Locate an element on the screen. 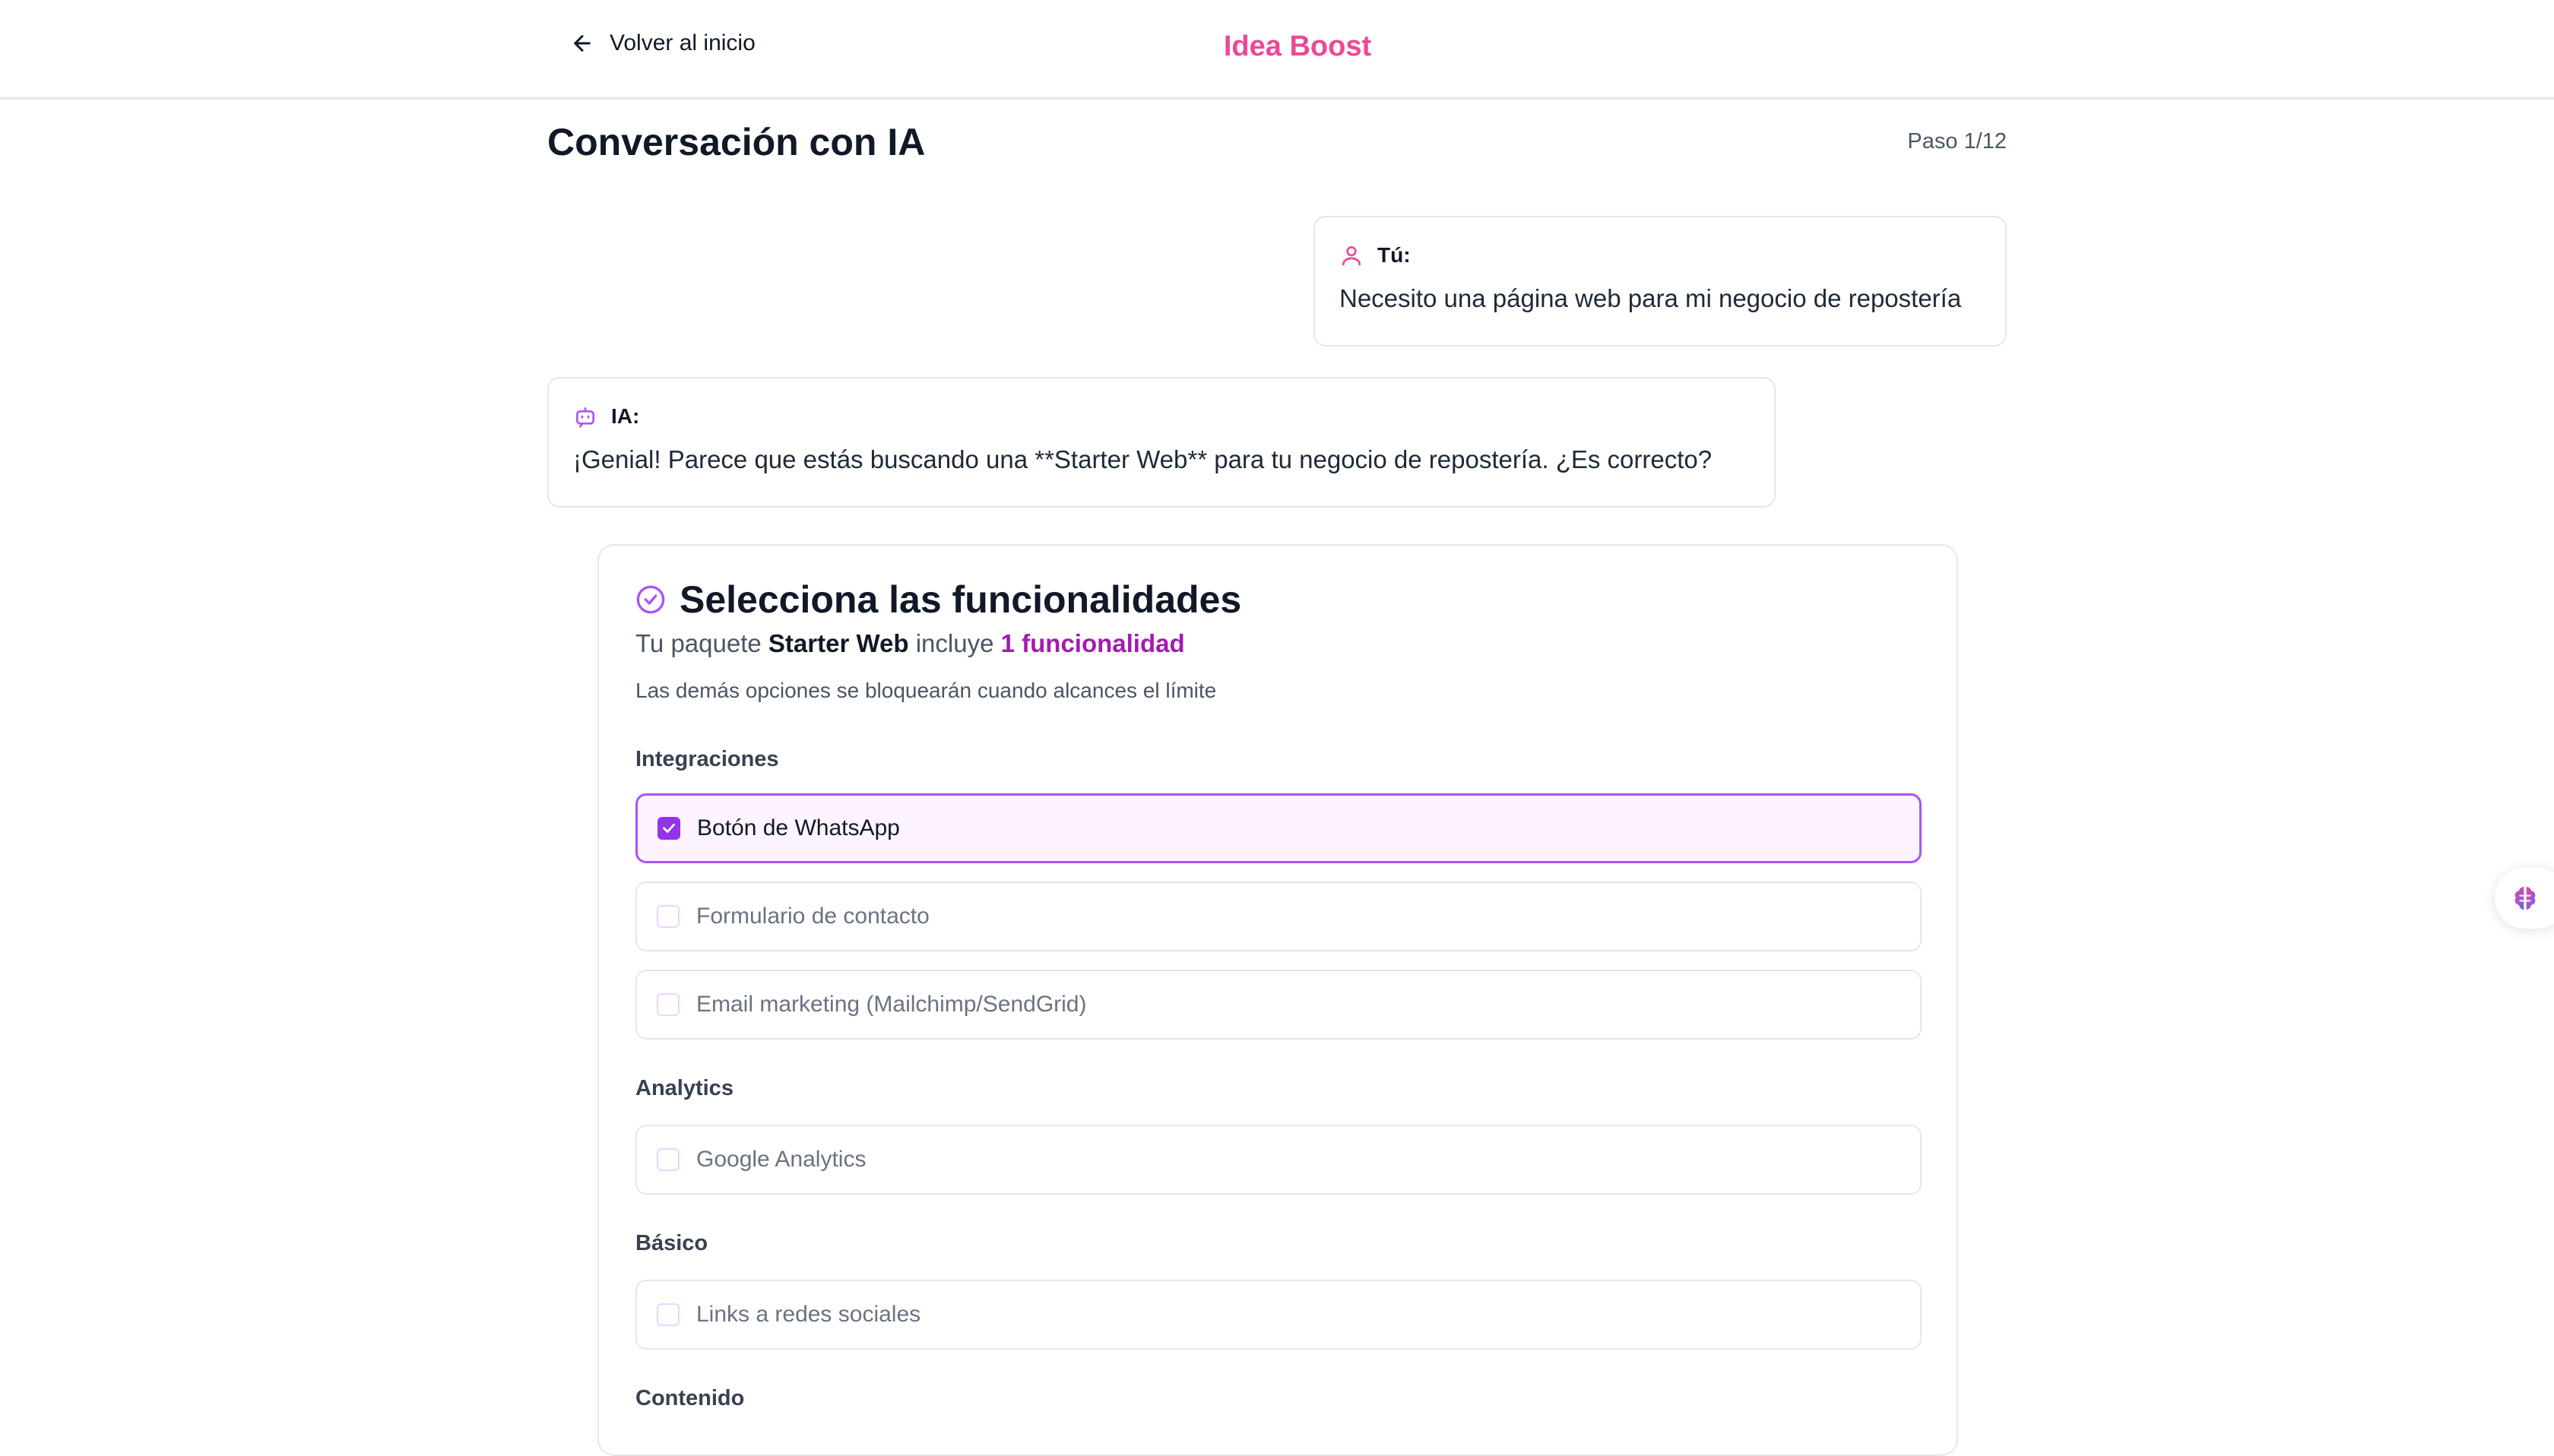  card-title: Selecciona las funcionalidades is located at coordinates (961, 599).